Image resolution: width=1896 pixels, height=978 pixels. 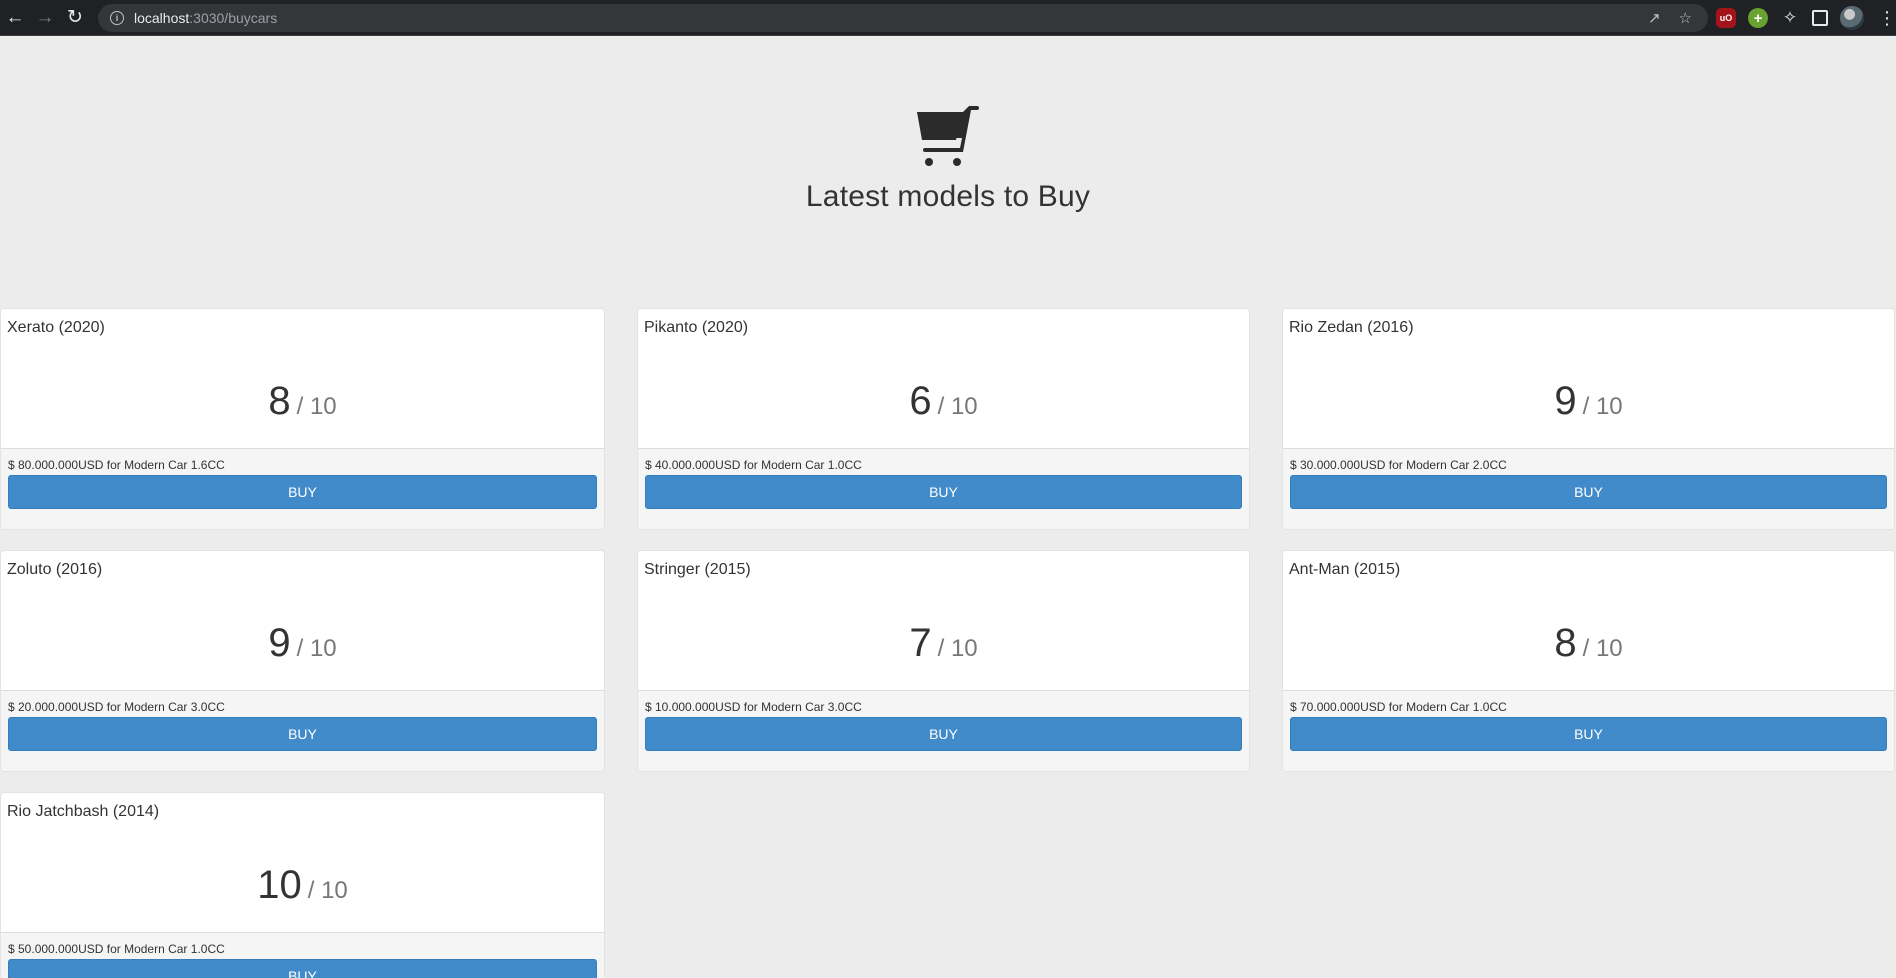 What do you see at coordinates (116, 707) in the screenshot?
I see `car-price: $ 20.000.000USD for Modern Car 3.0CC` at bounding box center [116, 707].